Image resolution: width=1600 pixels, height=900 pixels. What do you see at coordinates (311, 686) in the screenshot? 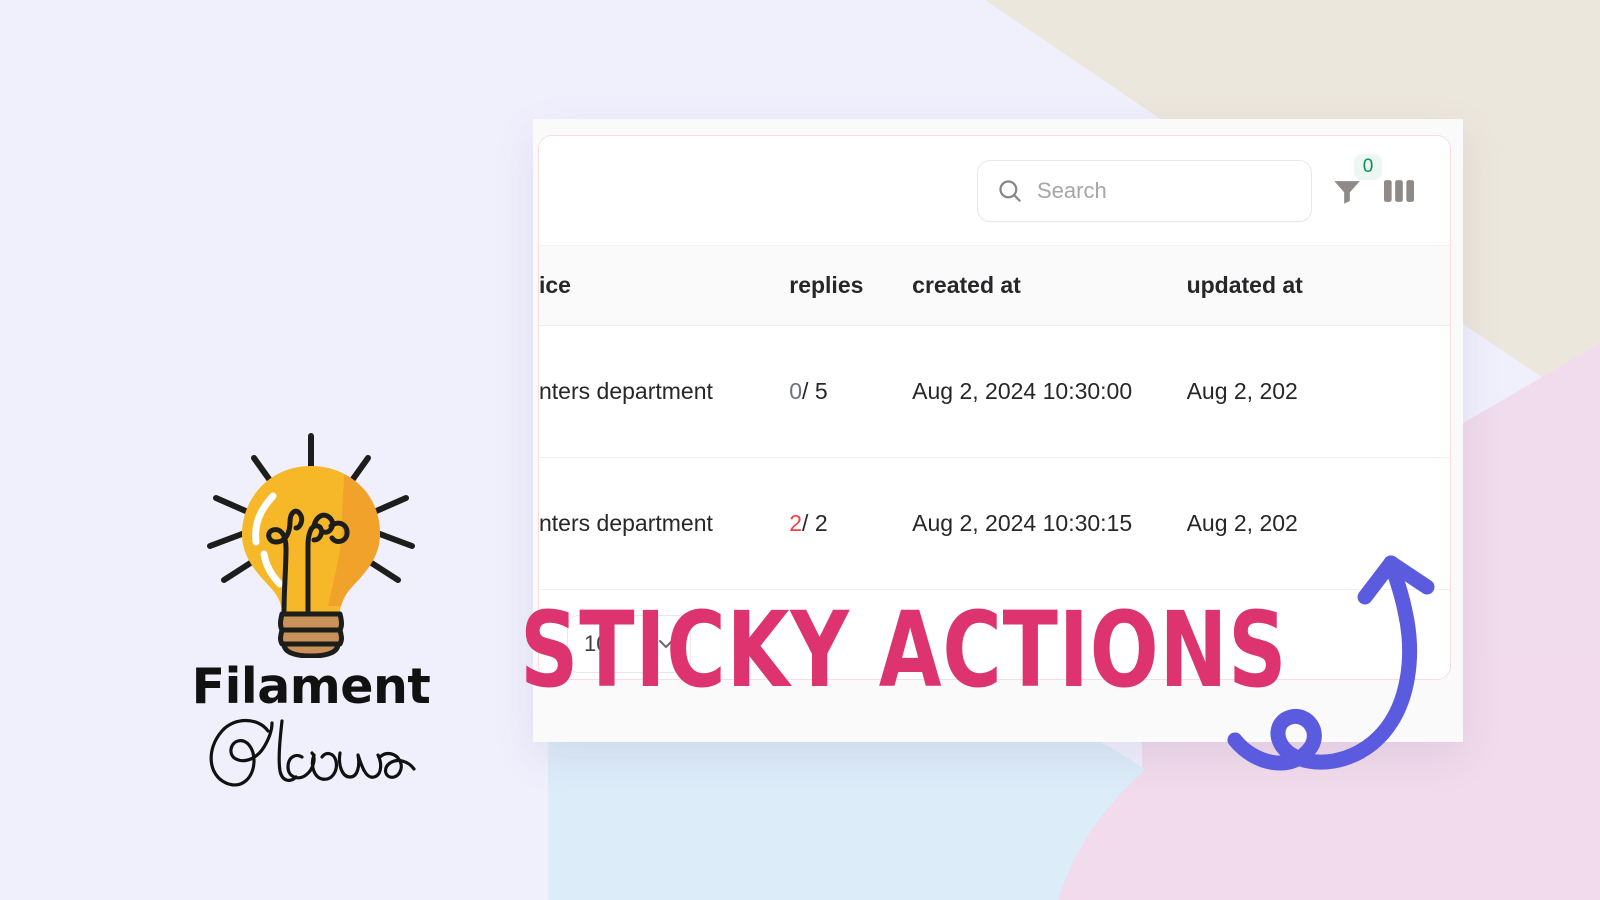
I see `brand-name: Filament` at bounding box center [311, 686].